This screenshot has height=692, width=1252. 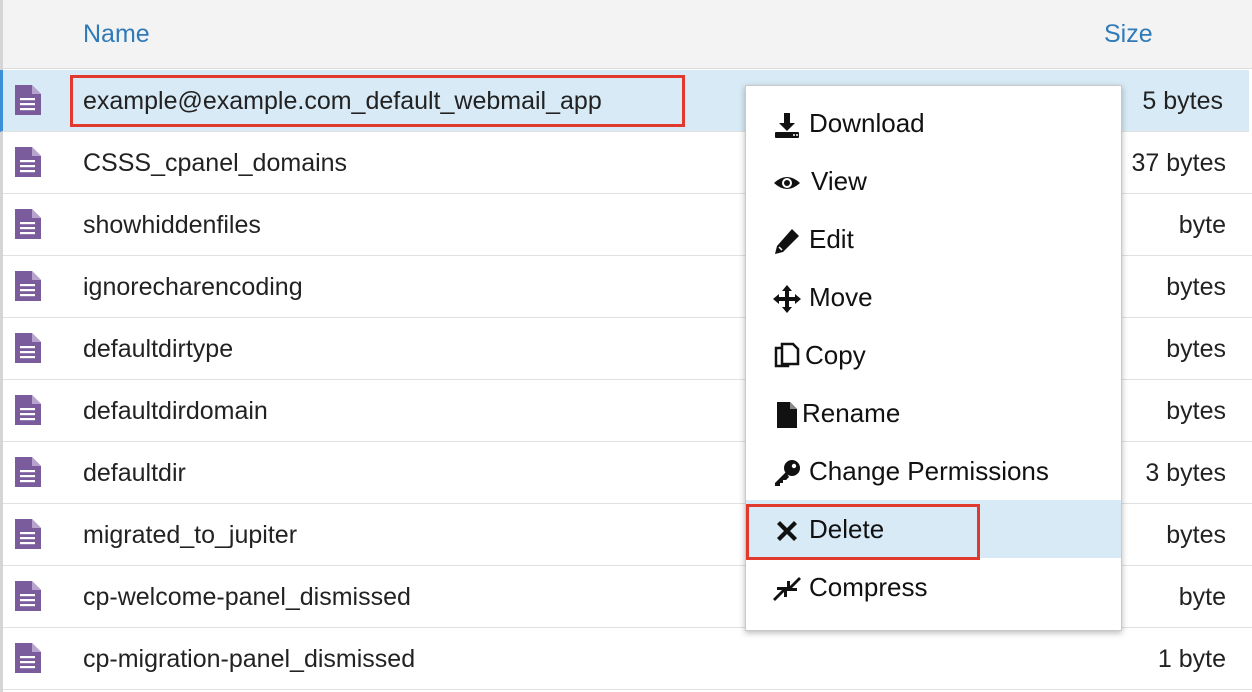 What do you see at coordinates (627, 34) in the screenshot?
I see `table-header: Name Size` at bounding box center [627, 34].